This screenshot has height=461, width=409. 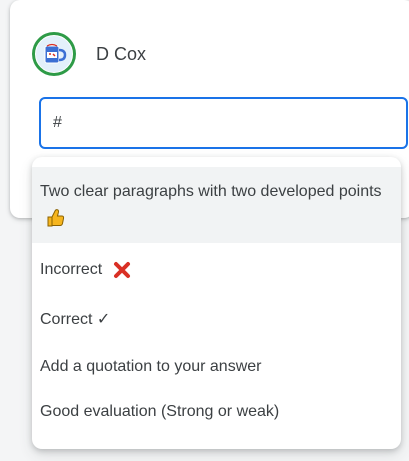 I want to click on thumbs-up-icon, so click(x=56, y=217).